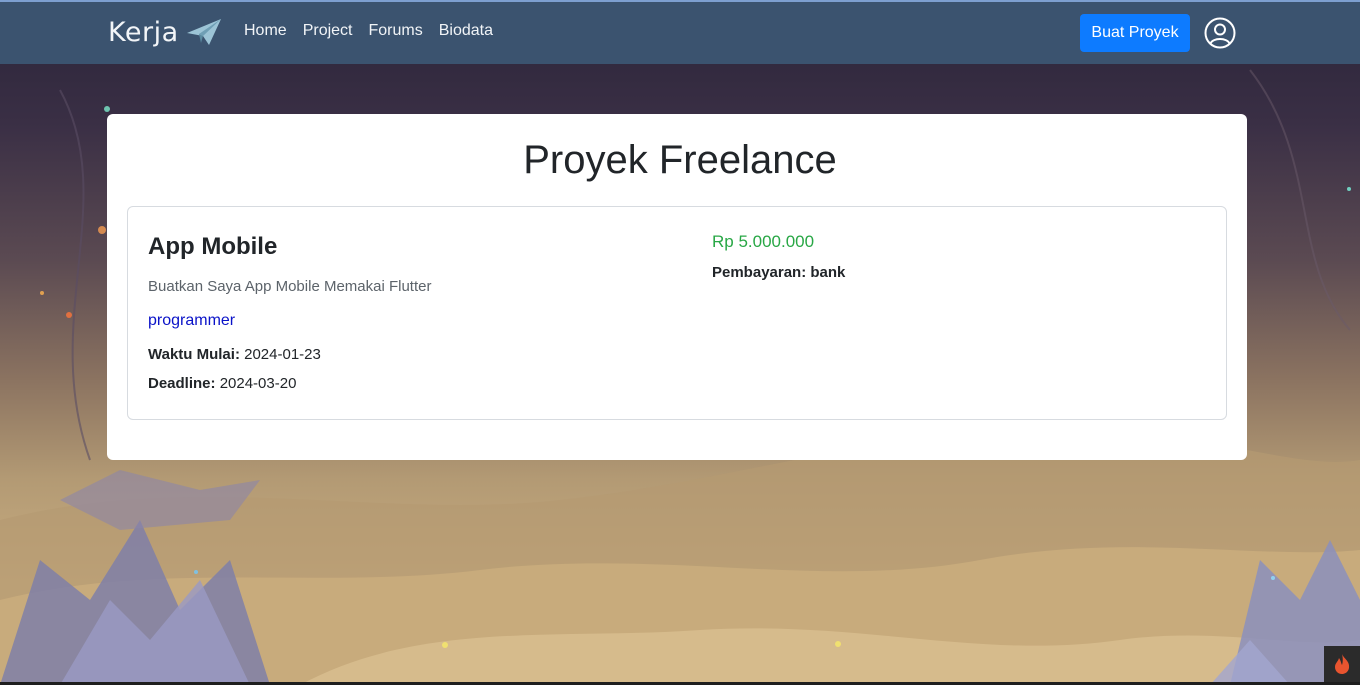 Image resolution: width=1360 pixels, height=685 pixels. I want to click on create-project-button: Buat Proyek, so click(1135, 33).